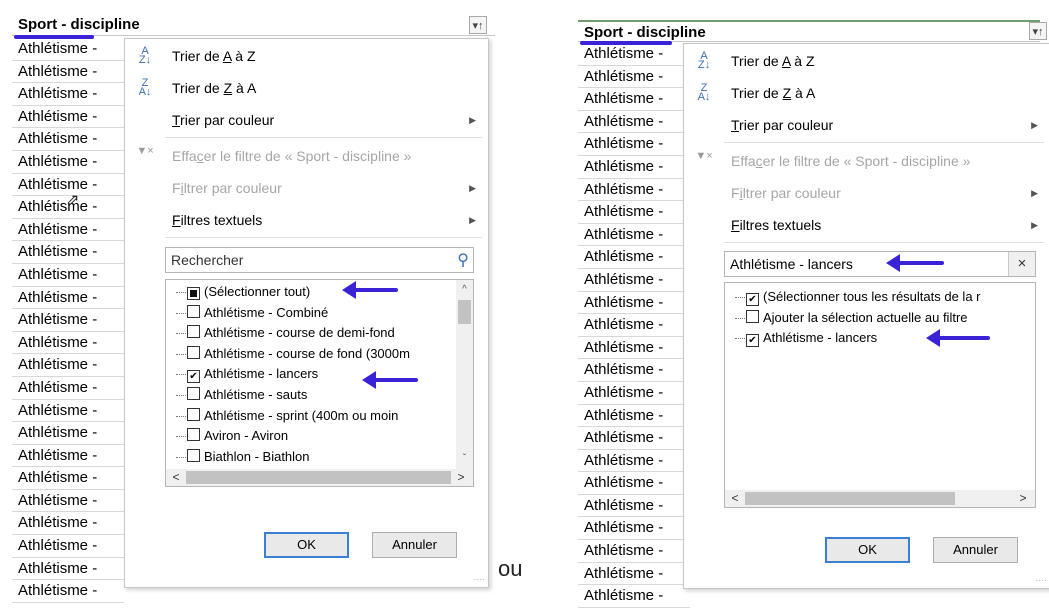 The image size is (1049, 608). What do you see at coordinates (252, 313) in the screenshot?
I see `list-item: Athlétisme - Combiné` at bounding box center [252, 313].